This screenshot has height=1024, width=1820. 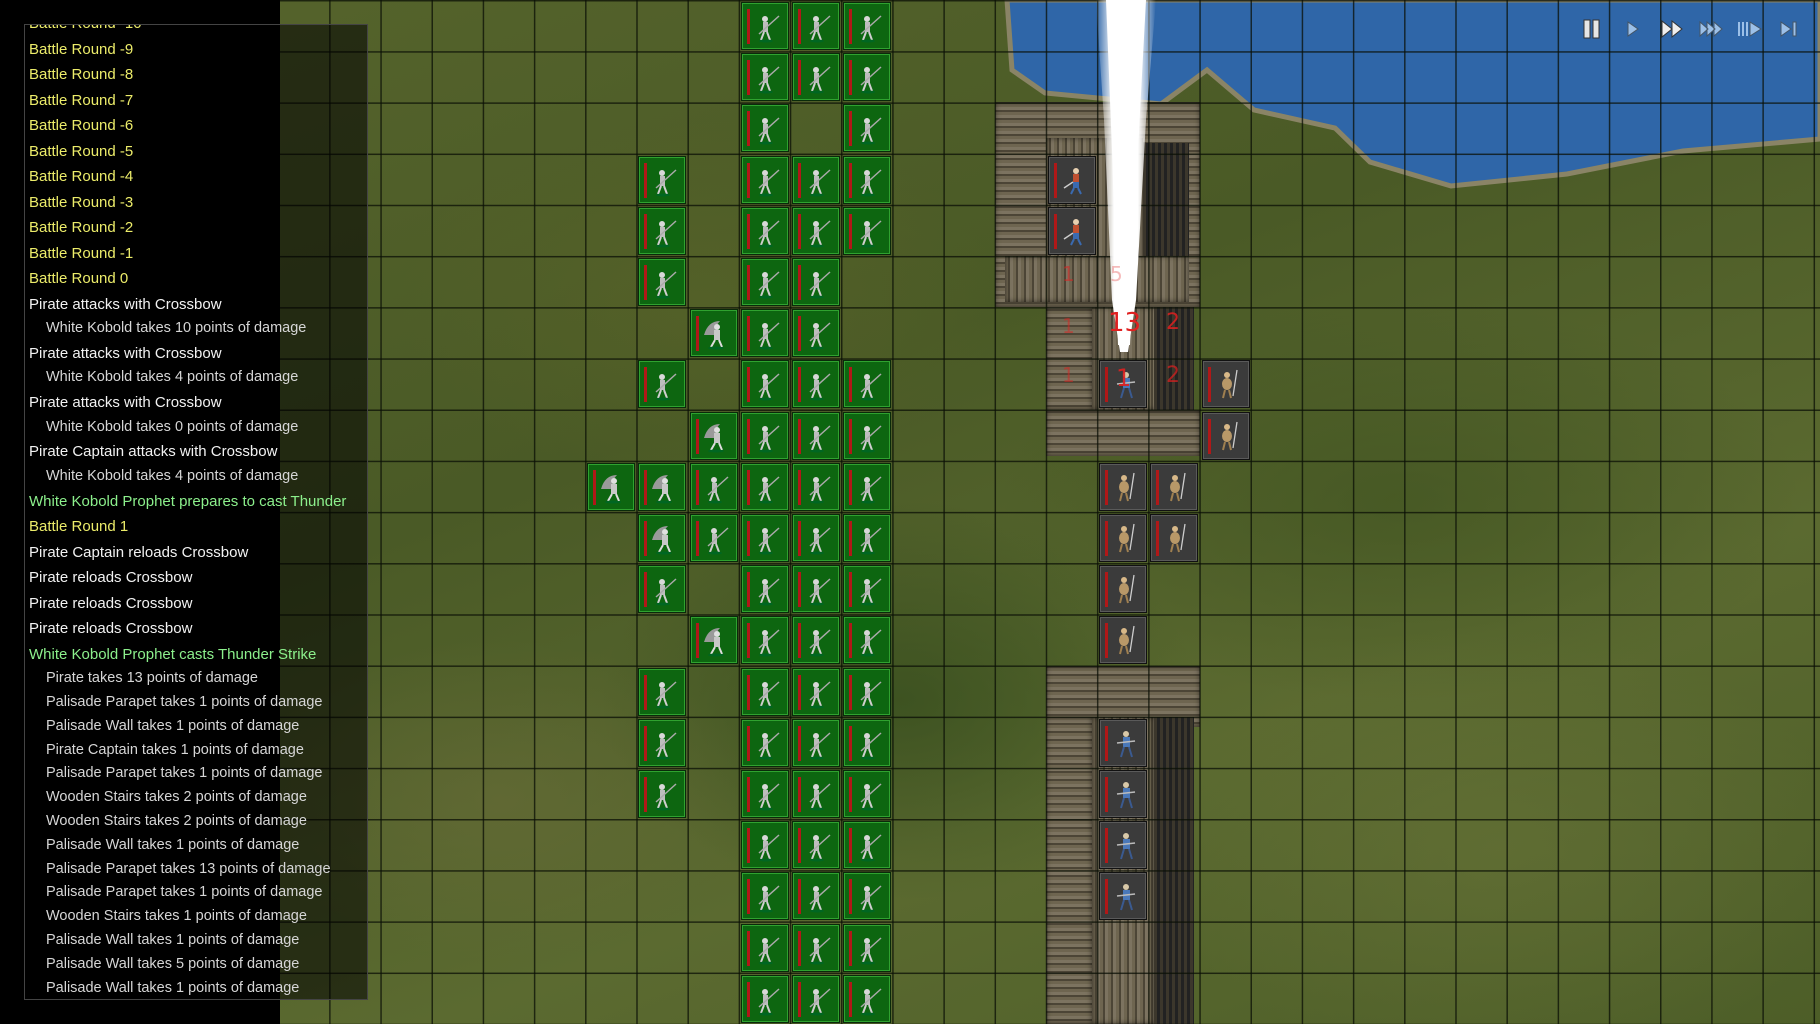 What do you see at coordinates (1591, 29) in the screenshot?
I see `pause-icon` at bounding box center [1591, 29].